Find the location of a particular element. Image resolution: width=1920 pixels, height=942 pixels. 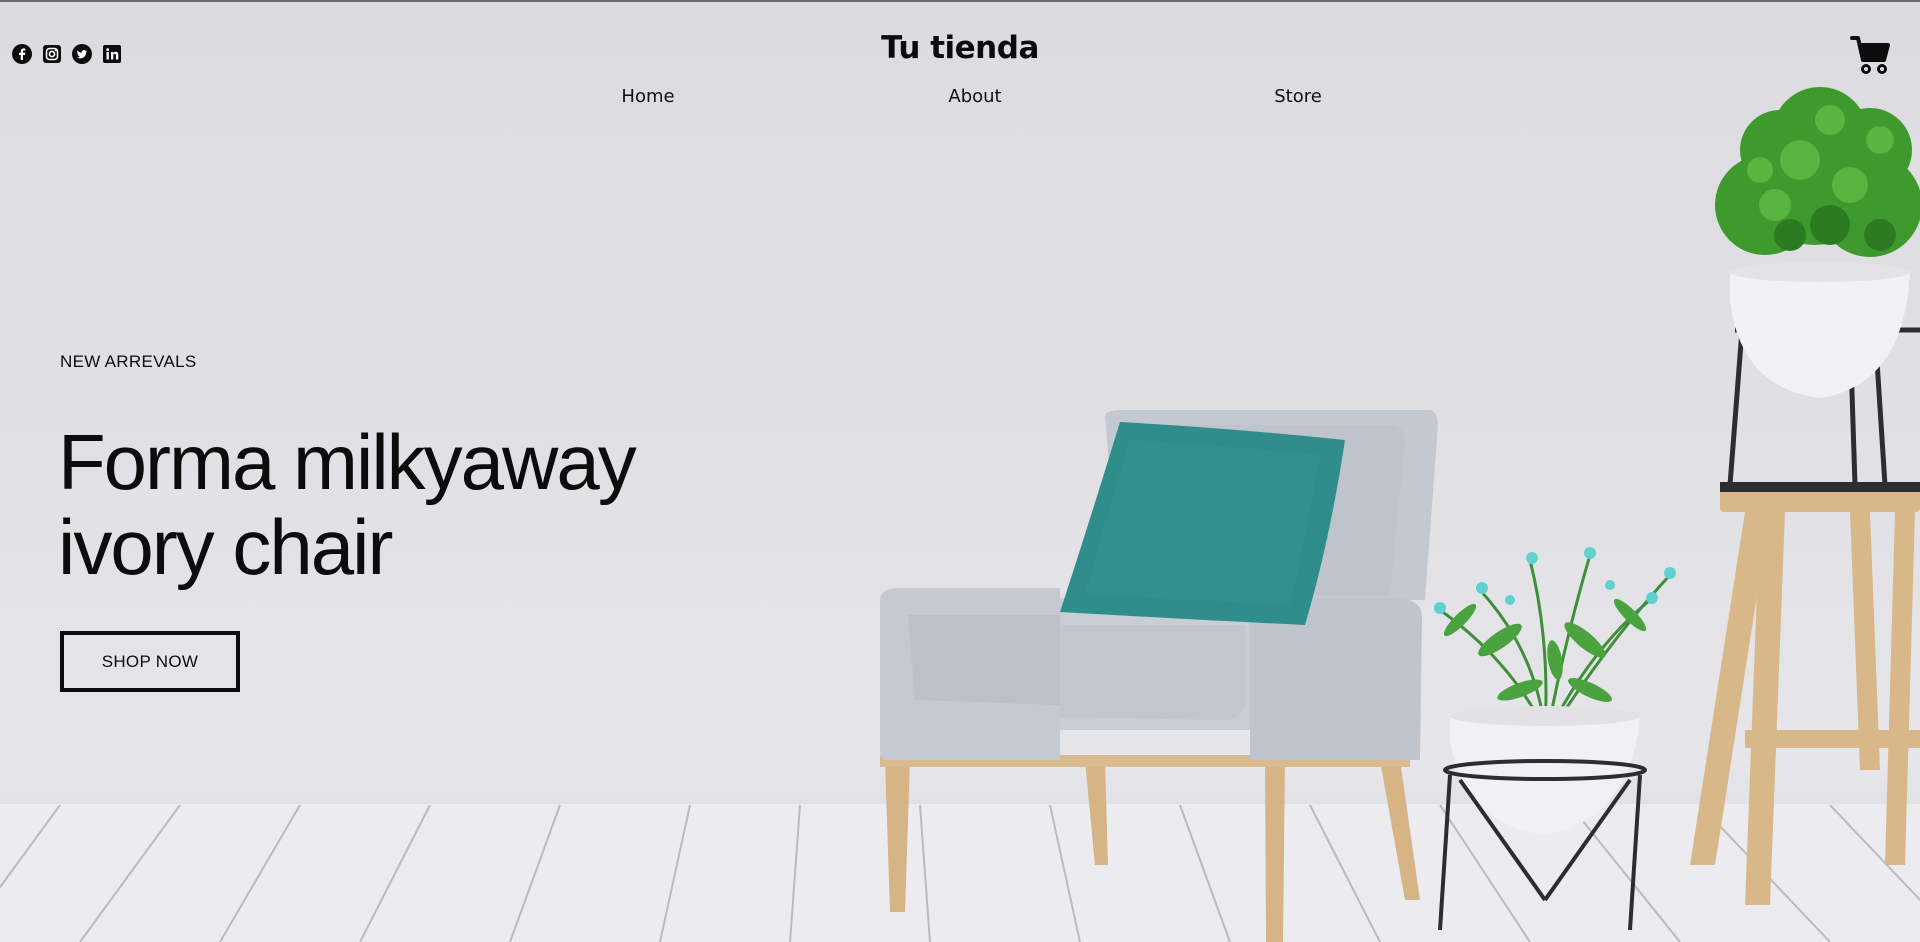

main-nav: Home About Store is located at coordinates (960, 98).